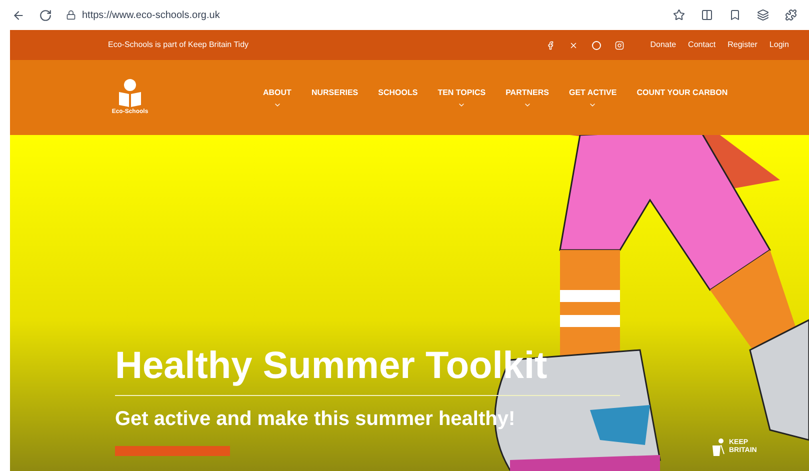 The width and height of the screenshot is (809, 471). What do you see at coordinates (763, 15) in the screenshot?
I see `collections-icon` at bounding box center [763, 15].